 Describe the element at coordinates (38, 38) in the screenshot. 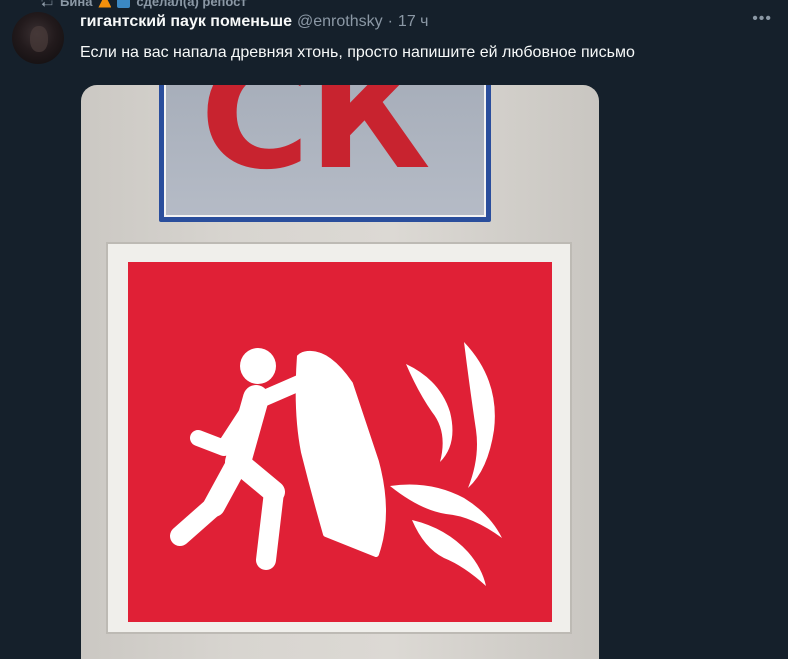

I see `avatar` at that location.